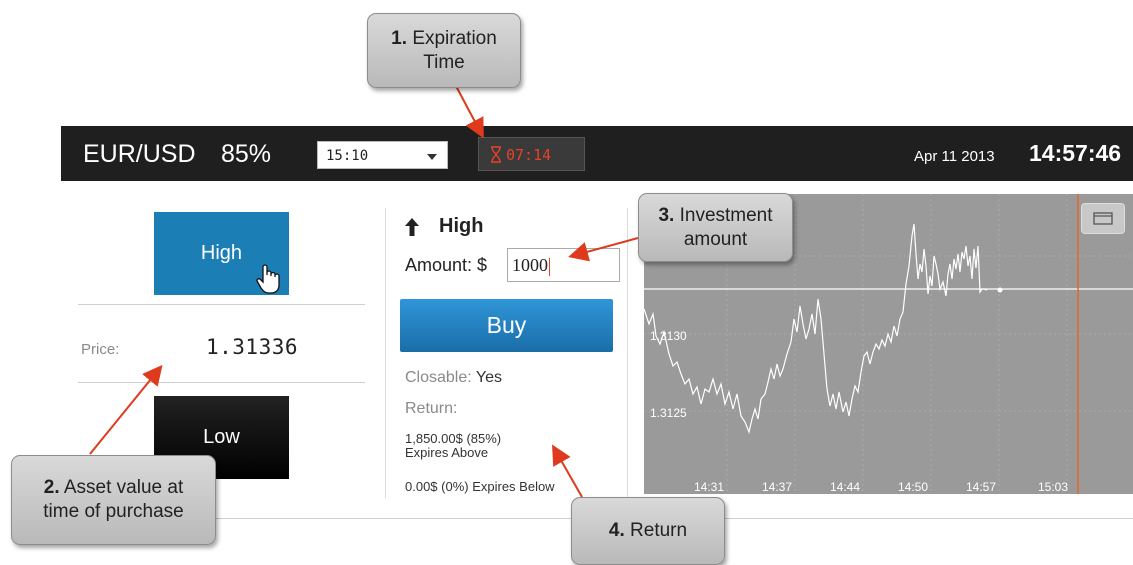 The height and width of the screenshot is (565, 1133). I want to click on closable-label: Closable:, so click(438, 377).